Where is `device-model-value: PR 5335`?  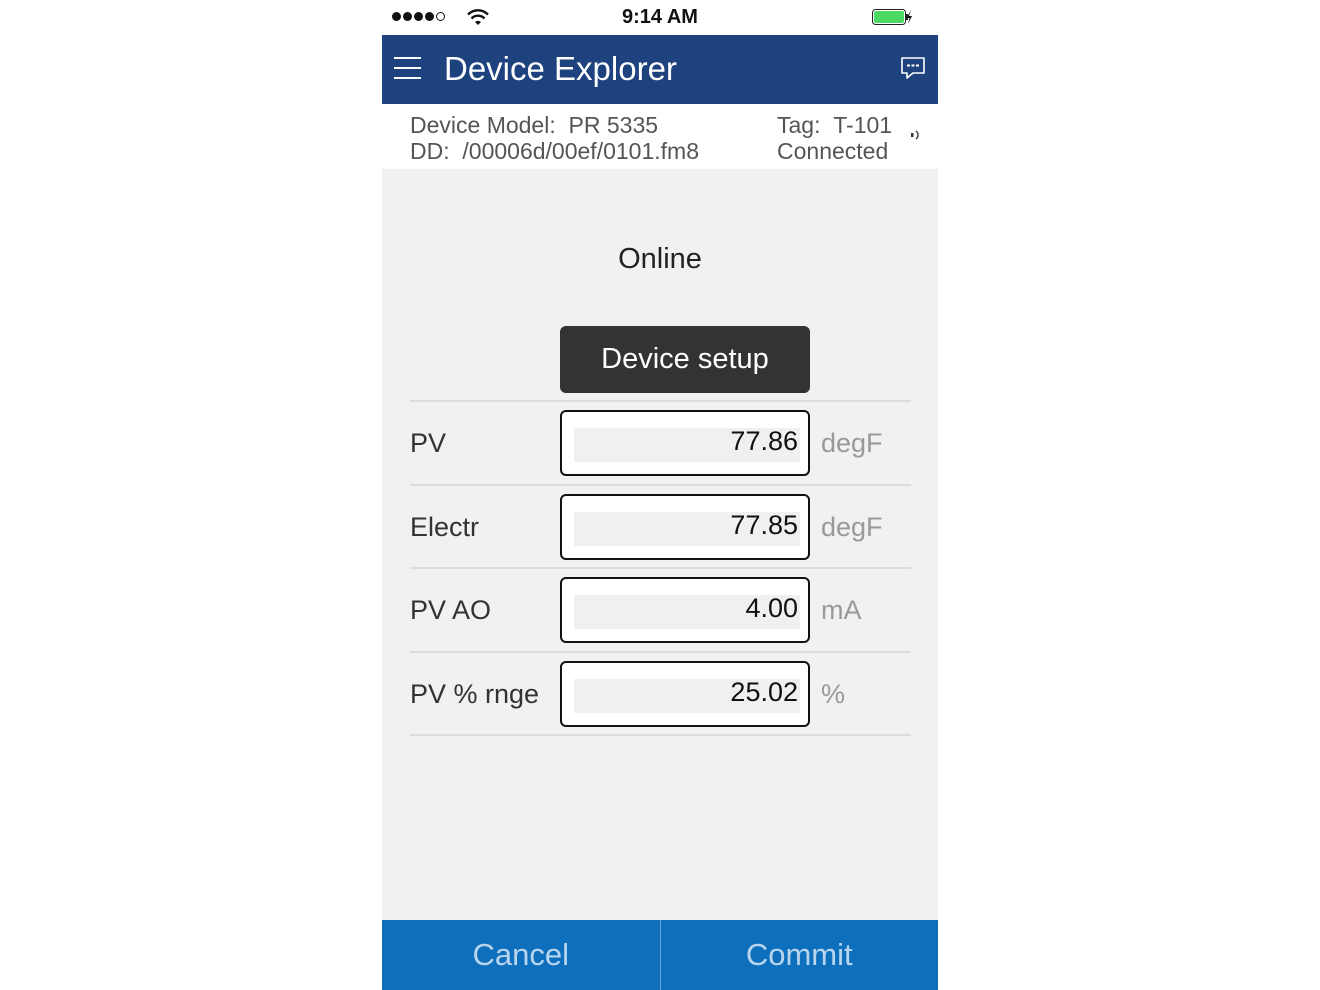
device-model-value: PR 5335 is located at coordinates (613, 125).